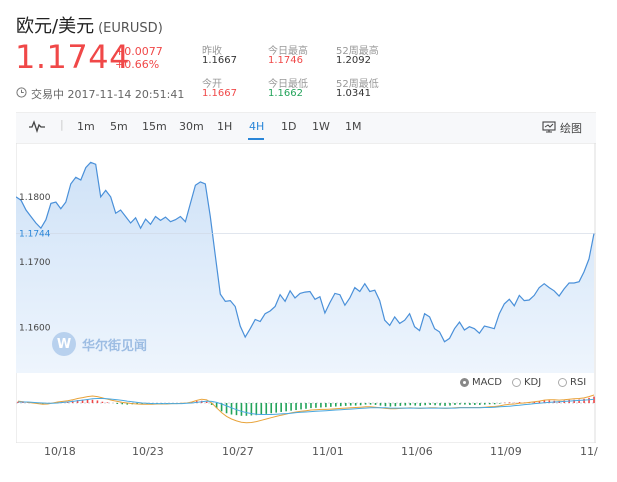 The height and width of the screenshot is (482, 617). I want to click on current-price: 1.1744, so click(72, 57).